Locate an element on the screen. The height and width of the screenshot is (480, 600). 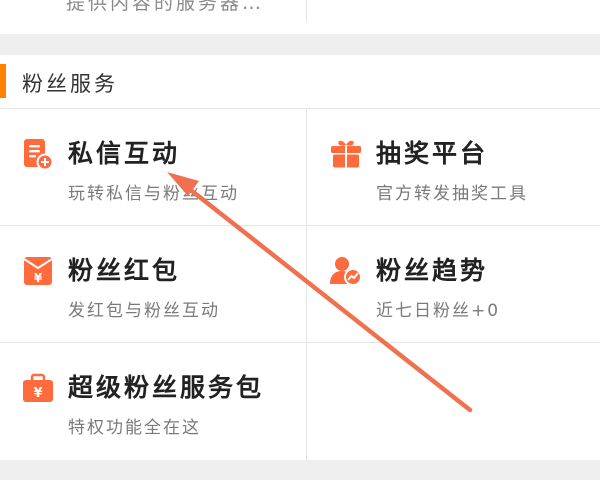
tile-red-envelope: ¥ 粉丝红包 发红包与粉丝互动 is located at coordinates (167, 305).